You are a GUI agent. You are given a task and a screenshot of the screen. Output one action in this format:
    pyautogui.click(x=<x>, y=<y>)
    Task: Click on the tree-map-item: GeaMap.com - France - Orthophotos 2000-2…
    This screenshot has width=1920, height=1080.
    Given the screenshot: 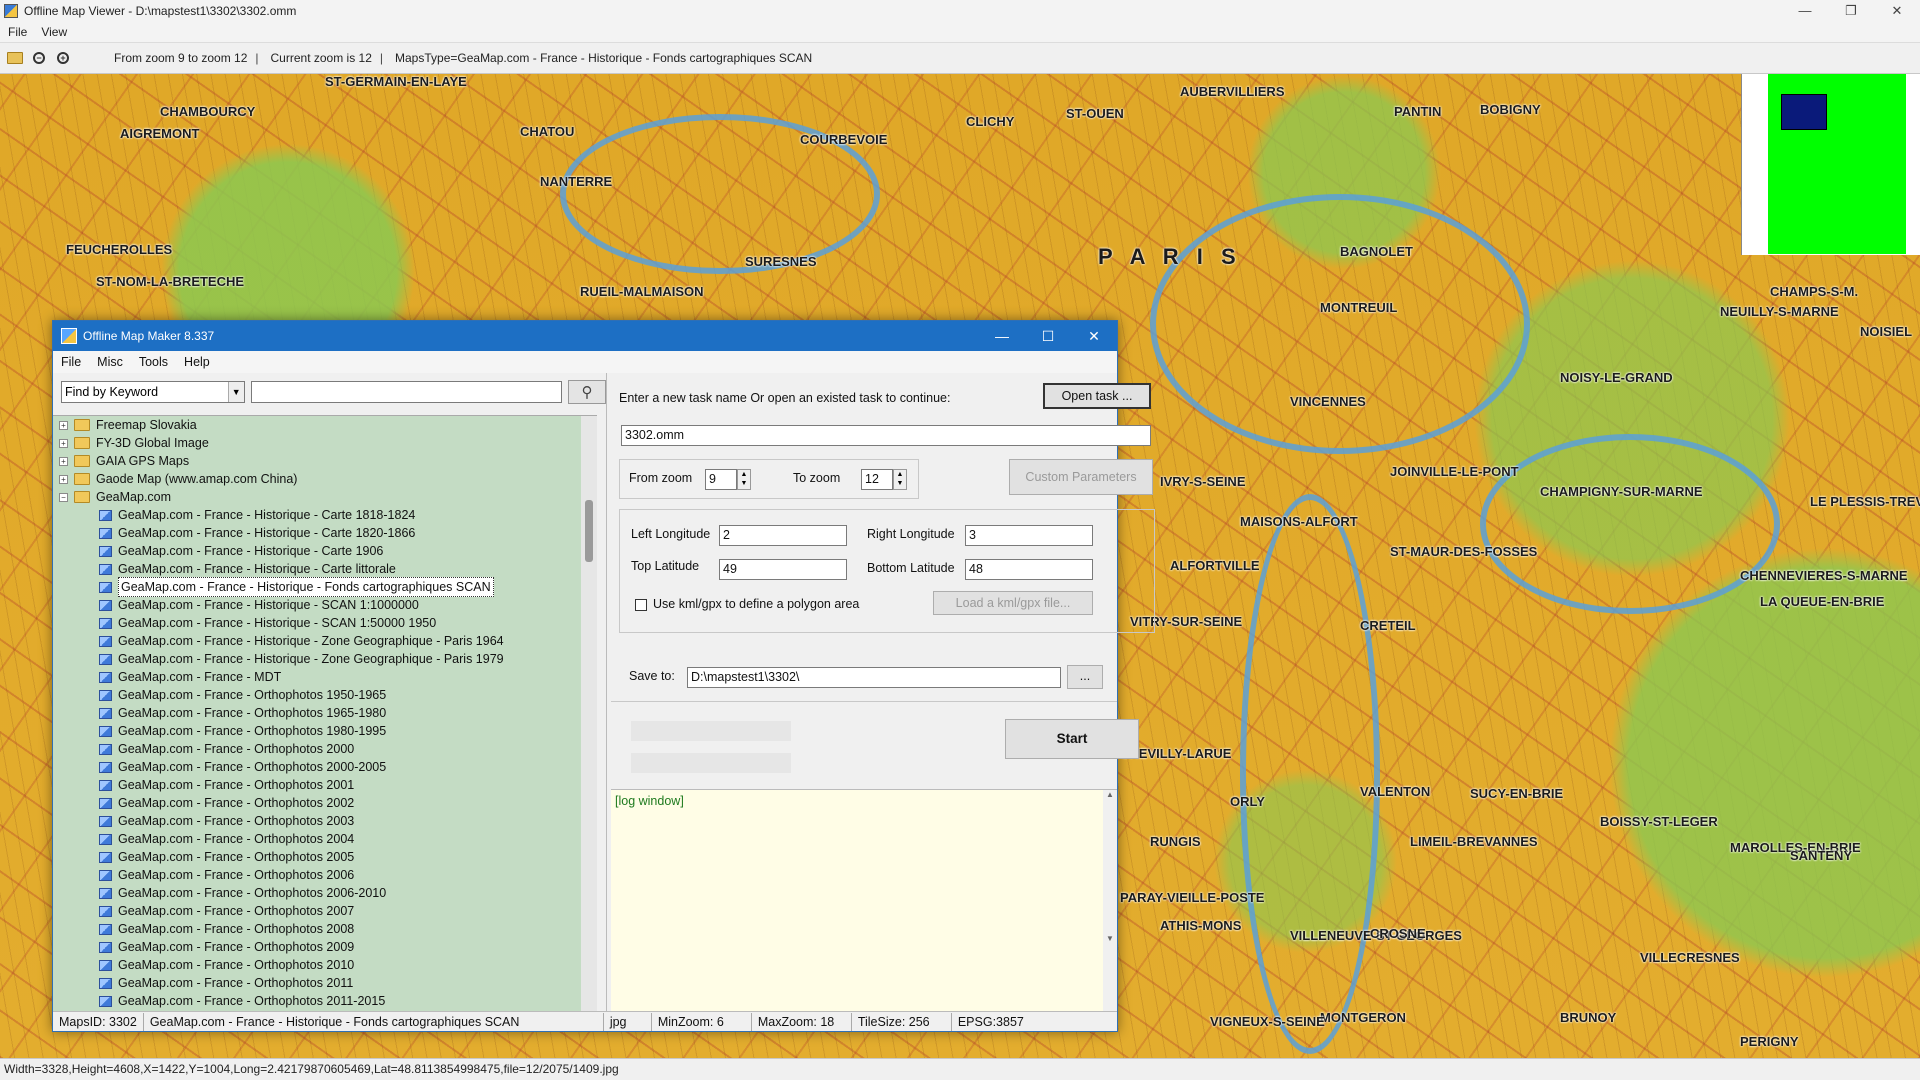 What is the action you would take?
    pyautogui.click(x=325, y=767)
    